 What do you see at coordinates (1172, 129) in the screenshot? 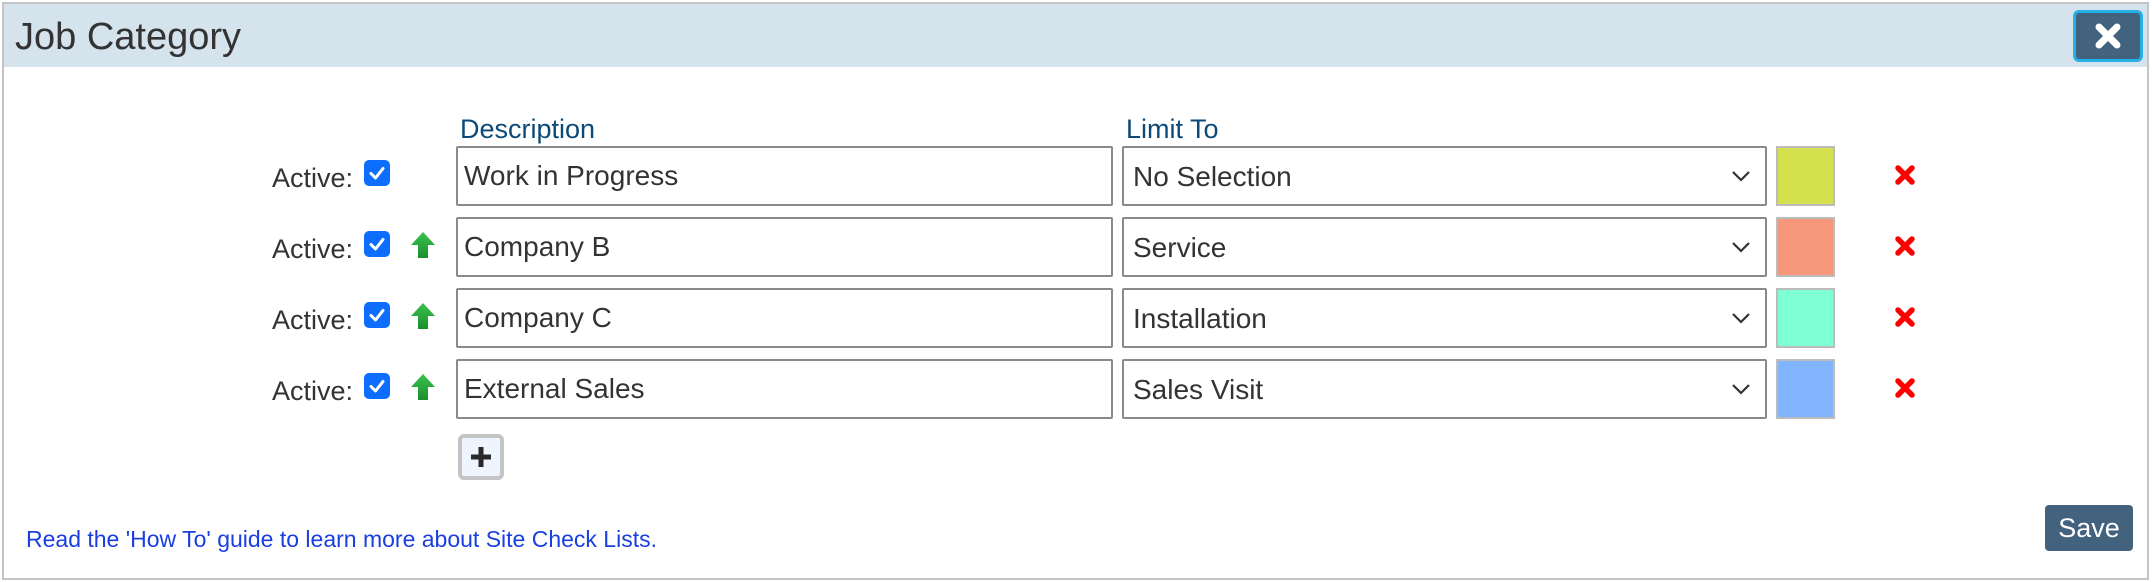
I see `limit-to-column-header: Limit To` at bounding box center [1172, 129].